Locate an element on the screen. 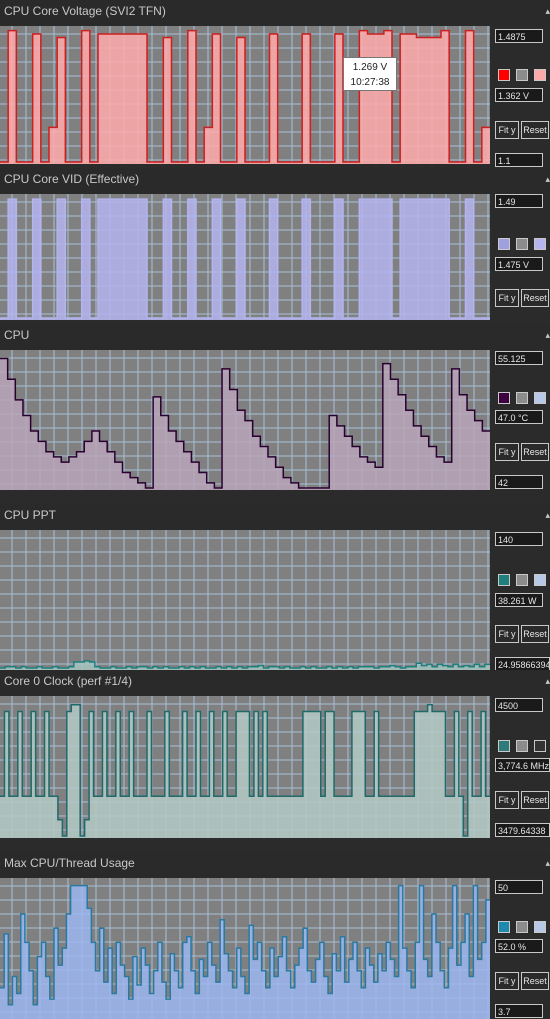  tooltip-value: 1.269 V is located at coordinates (370, 67).